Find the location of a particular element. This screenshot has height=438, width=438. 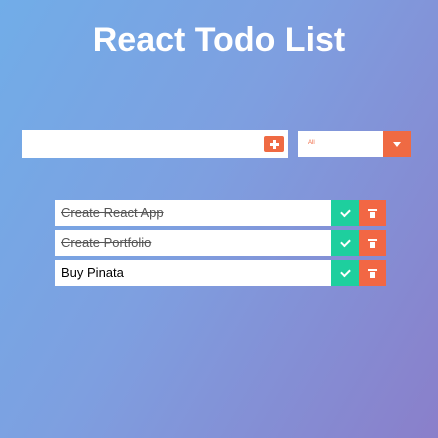

filter-selected-value: All is located at coordinates (311, 143).